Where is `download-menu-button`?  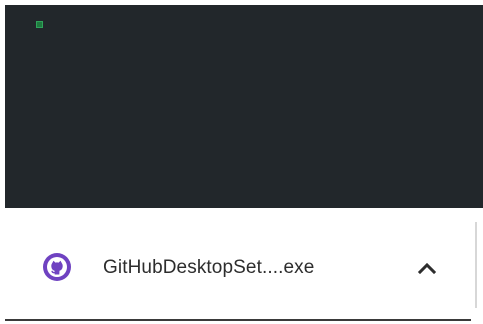
download-menu-button is located at coordinates (427, 268).